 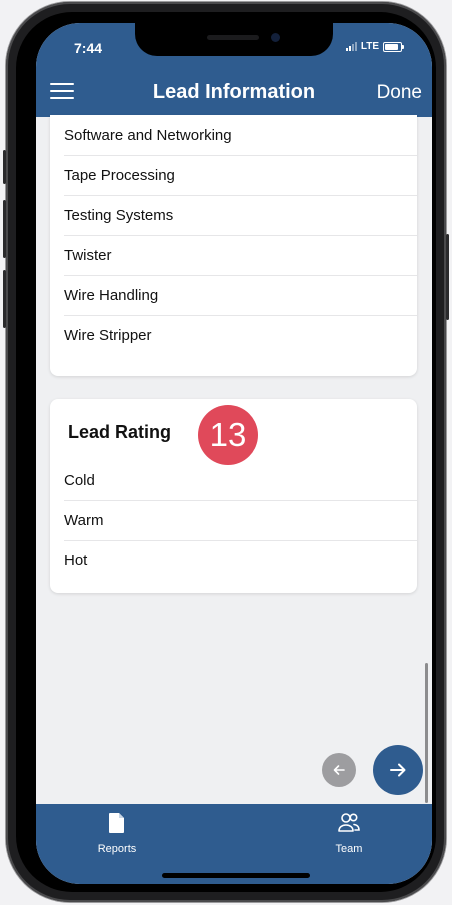 I want to click on home-indicator, so click(x=236, y=875).